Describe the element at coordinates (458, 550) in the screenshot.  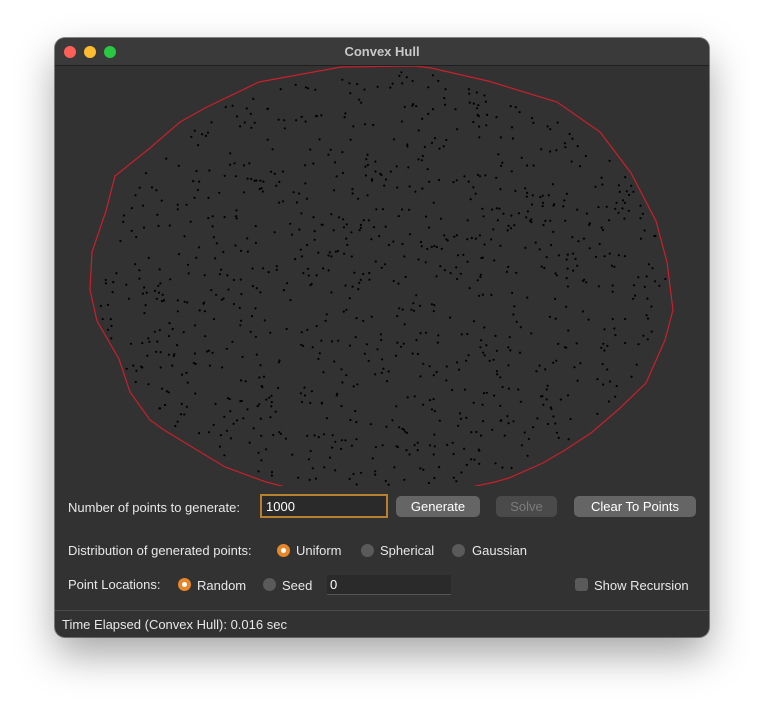
I see `gaussian-radio` at that location.